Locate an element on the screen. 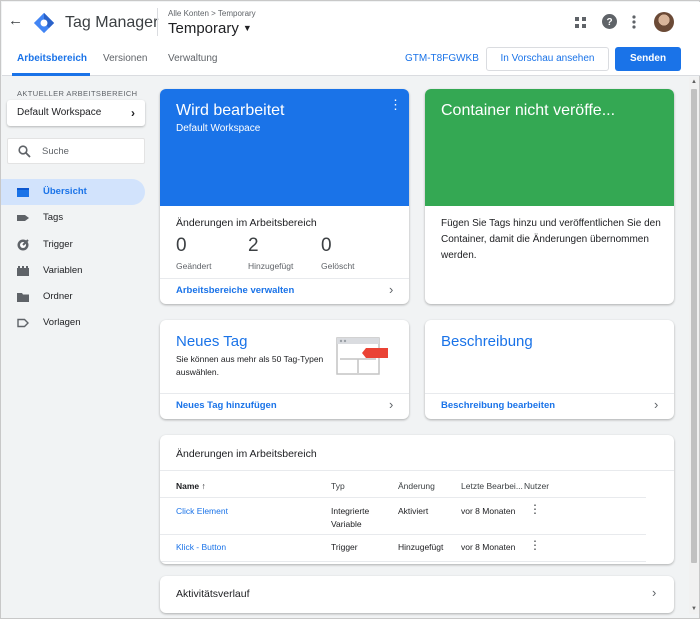 This screenshot has width=700, height=619. tag-icon is located at coordinates (23, 218).